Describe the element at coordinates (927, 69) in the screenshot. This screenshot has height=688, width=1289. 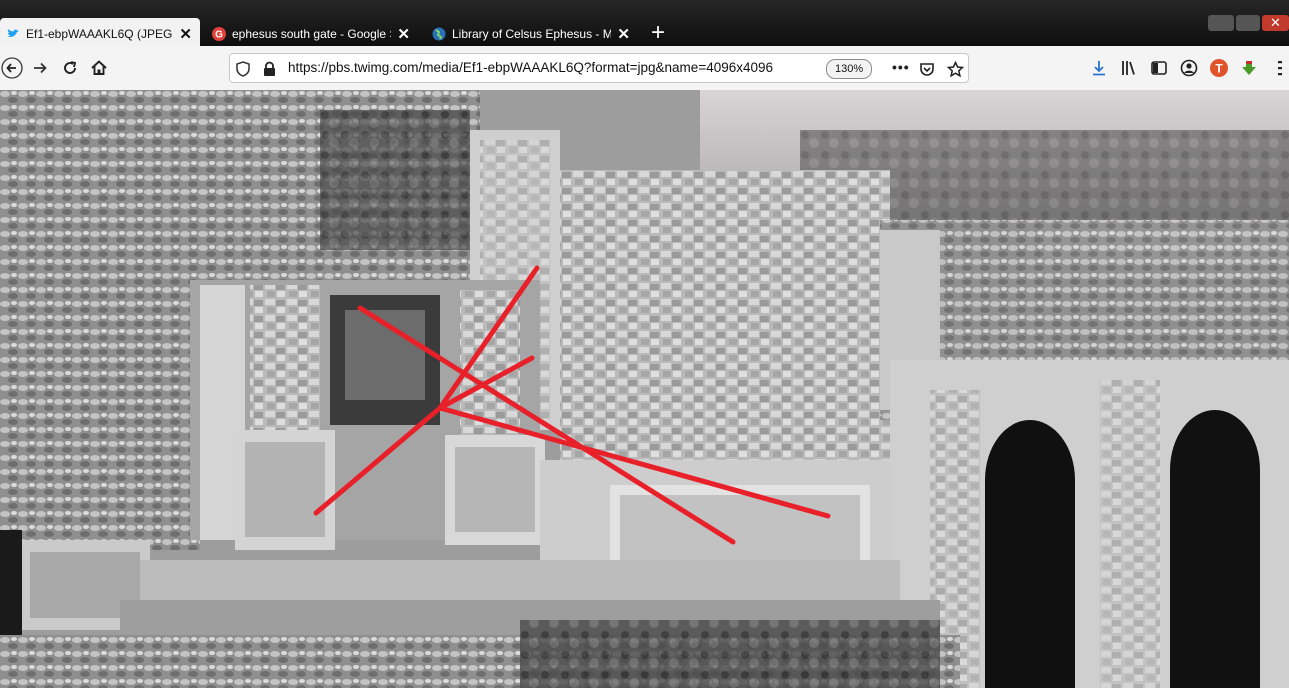
I see `pocket-icon` at that location.